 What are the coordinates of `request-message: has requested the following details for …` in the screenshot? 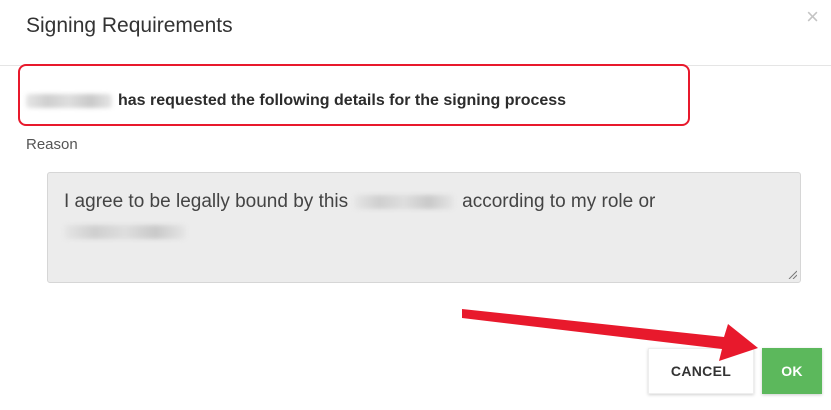 It's located at (296, 101).